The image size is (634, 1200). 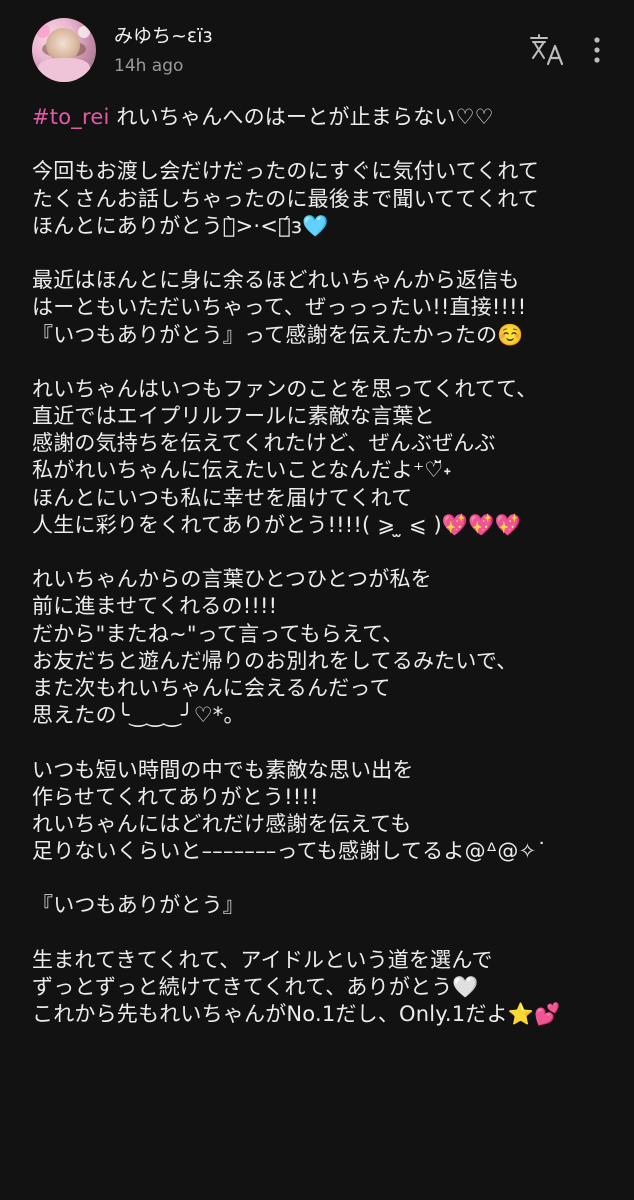 I want to click on post-text-line: だから"またね~"って言ってもらえて、, so click(x=218, y=633).